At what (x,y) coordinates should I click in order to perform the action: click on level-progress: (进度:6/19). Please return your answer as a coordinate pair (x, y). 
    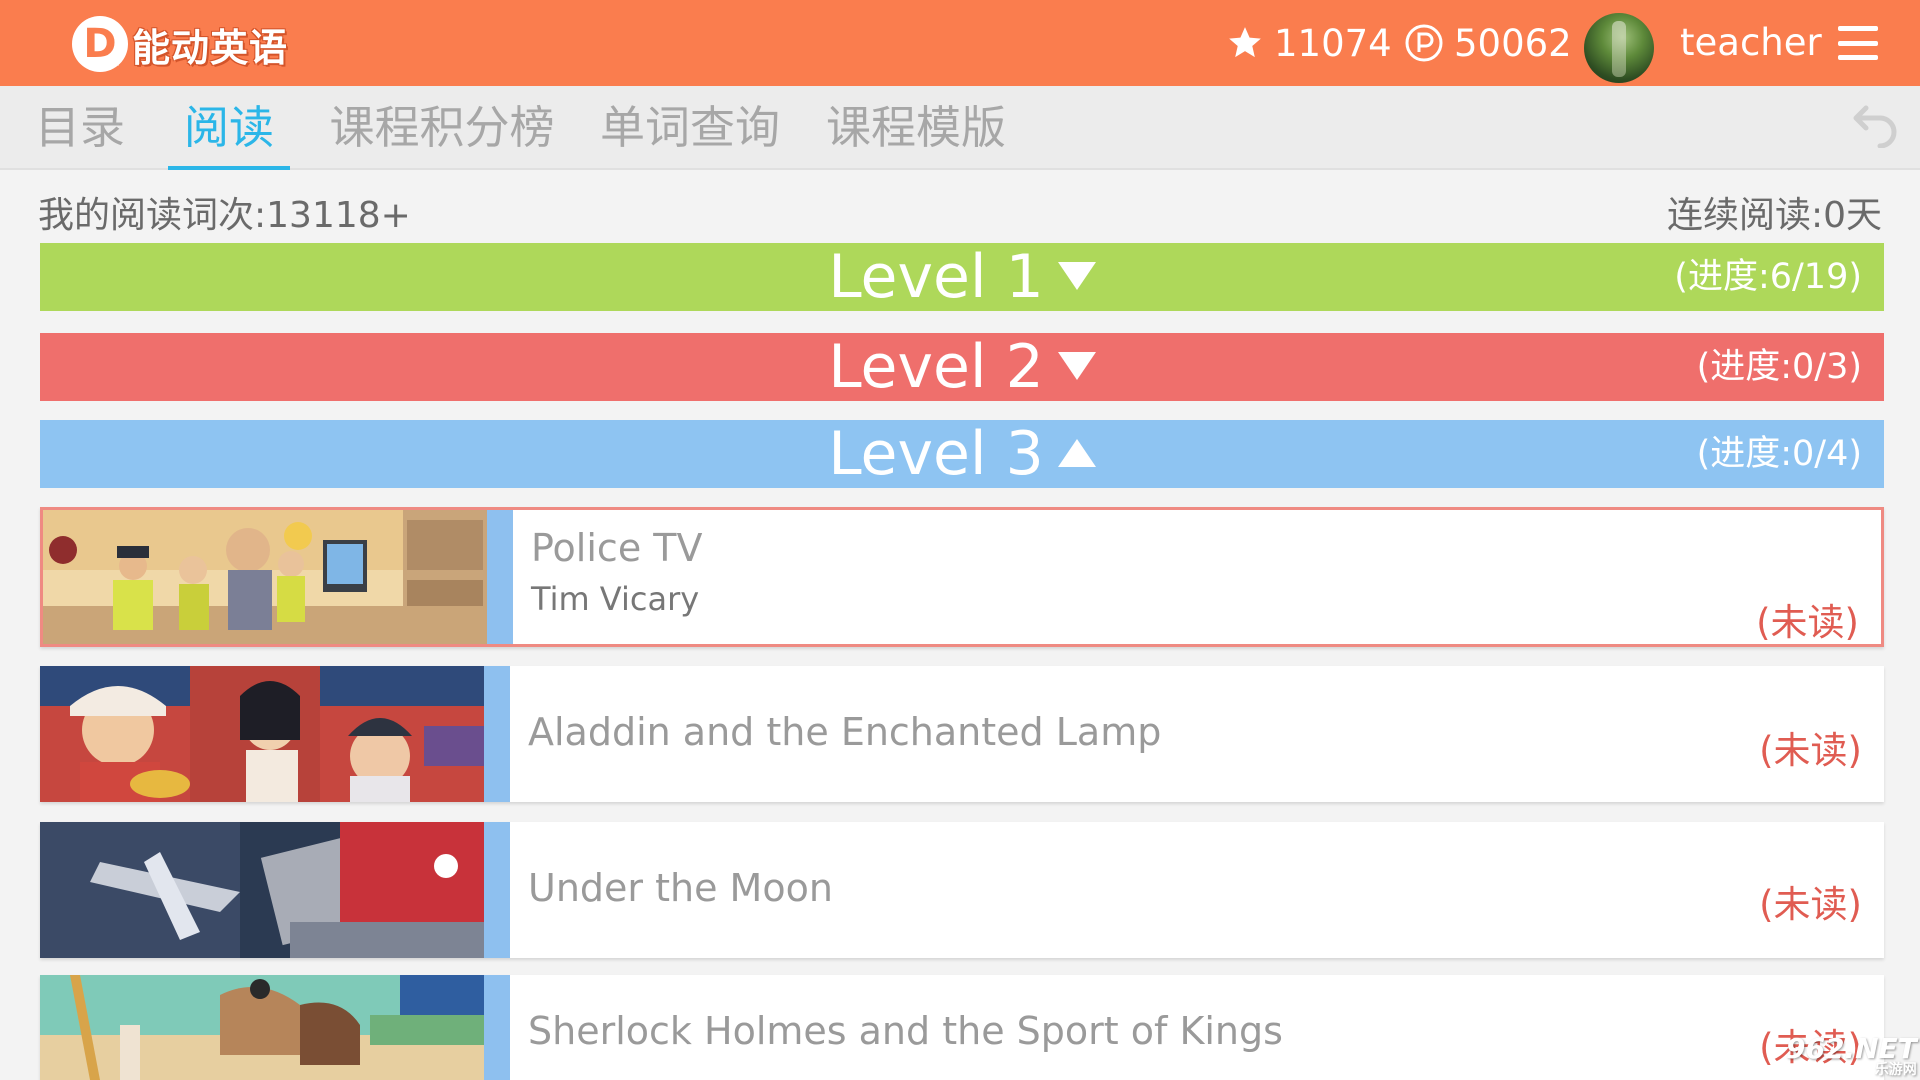
    Looking at the image, I should click on (1768, 277).